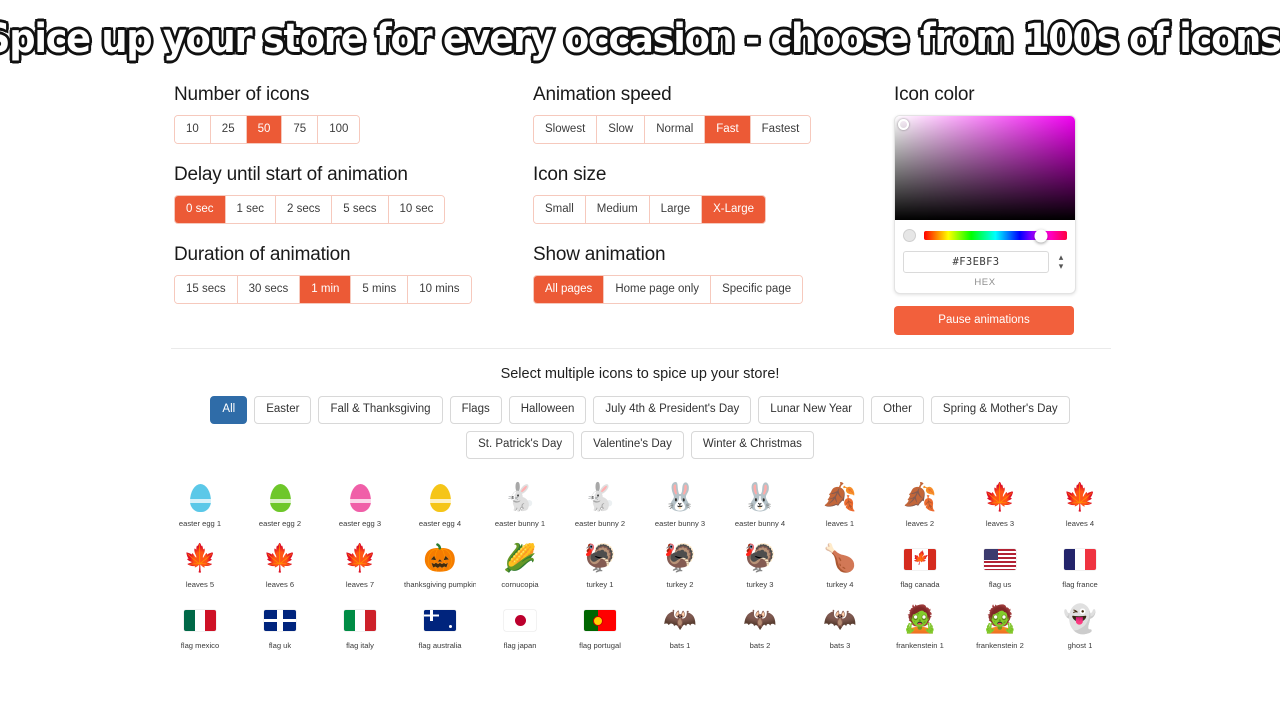 Image resolution: width=1280 pixels, height=720 pixels. Describe the element at coordinates (1080, 504) in the screenshot. I see `icon-grid-item: 🍁 leaves 4` at that location.